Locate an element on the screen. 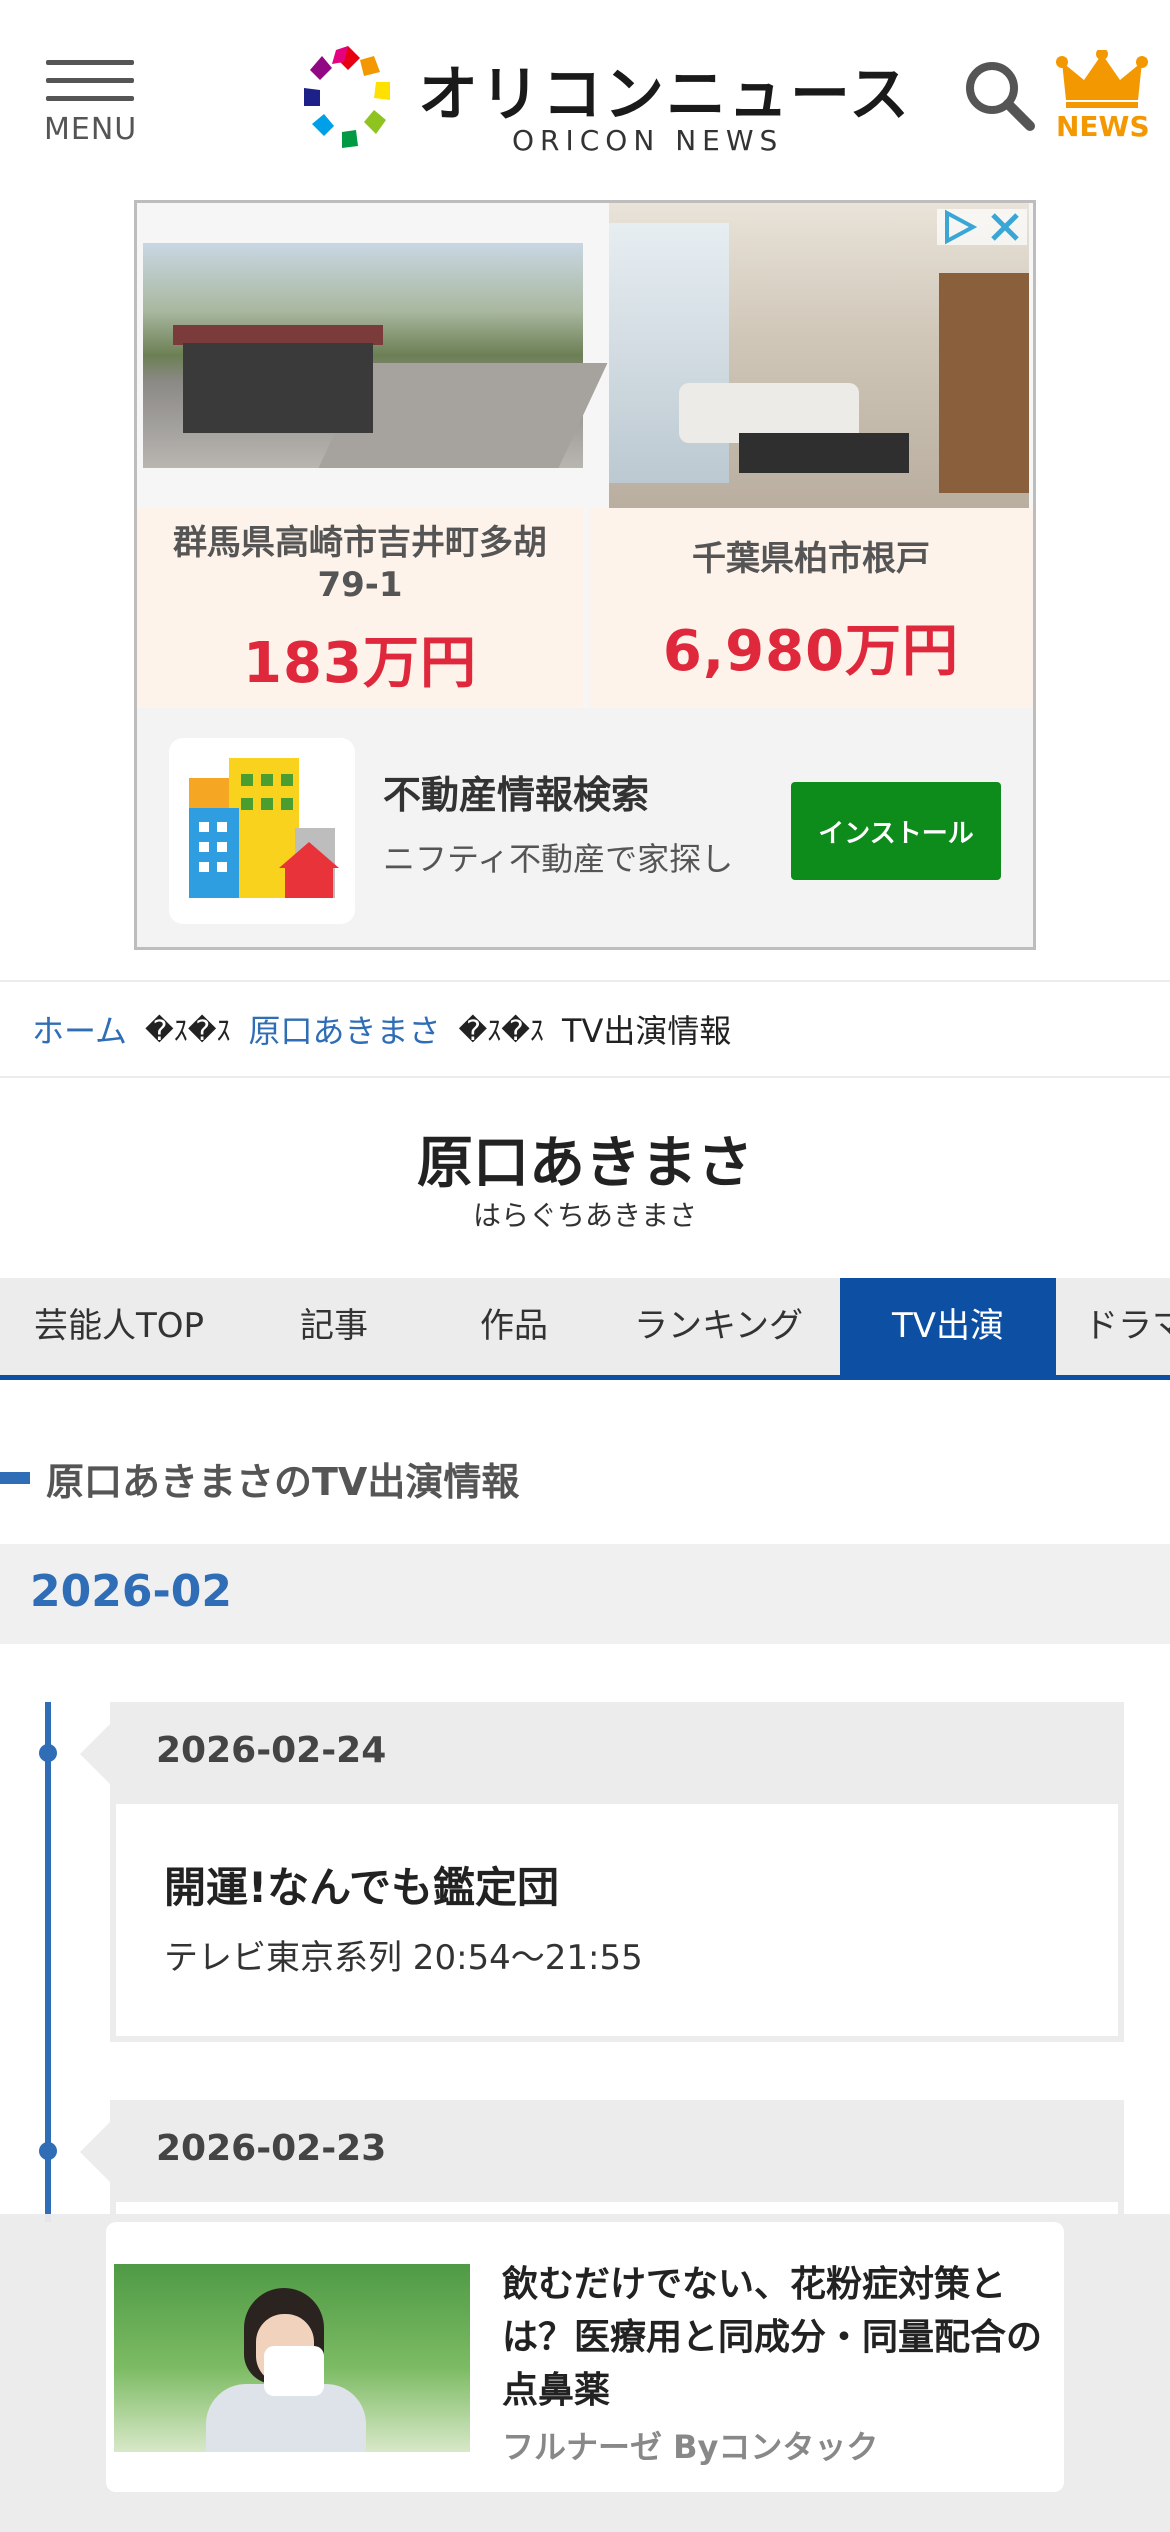 The width and height of the screenshot is (1170, 2532). breadcrumb-home-link: ホーム is located at coordinates (79, 1029).